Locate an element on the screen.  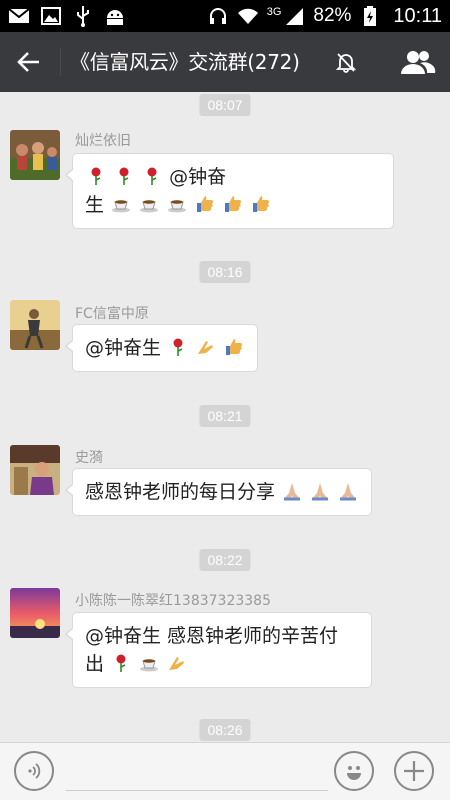
network-type: 3G is located at coordinates (274, 12).